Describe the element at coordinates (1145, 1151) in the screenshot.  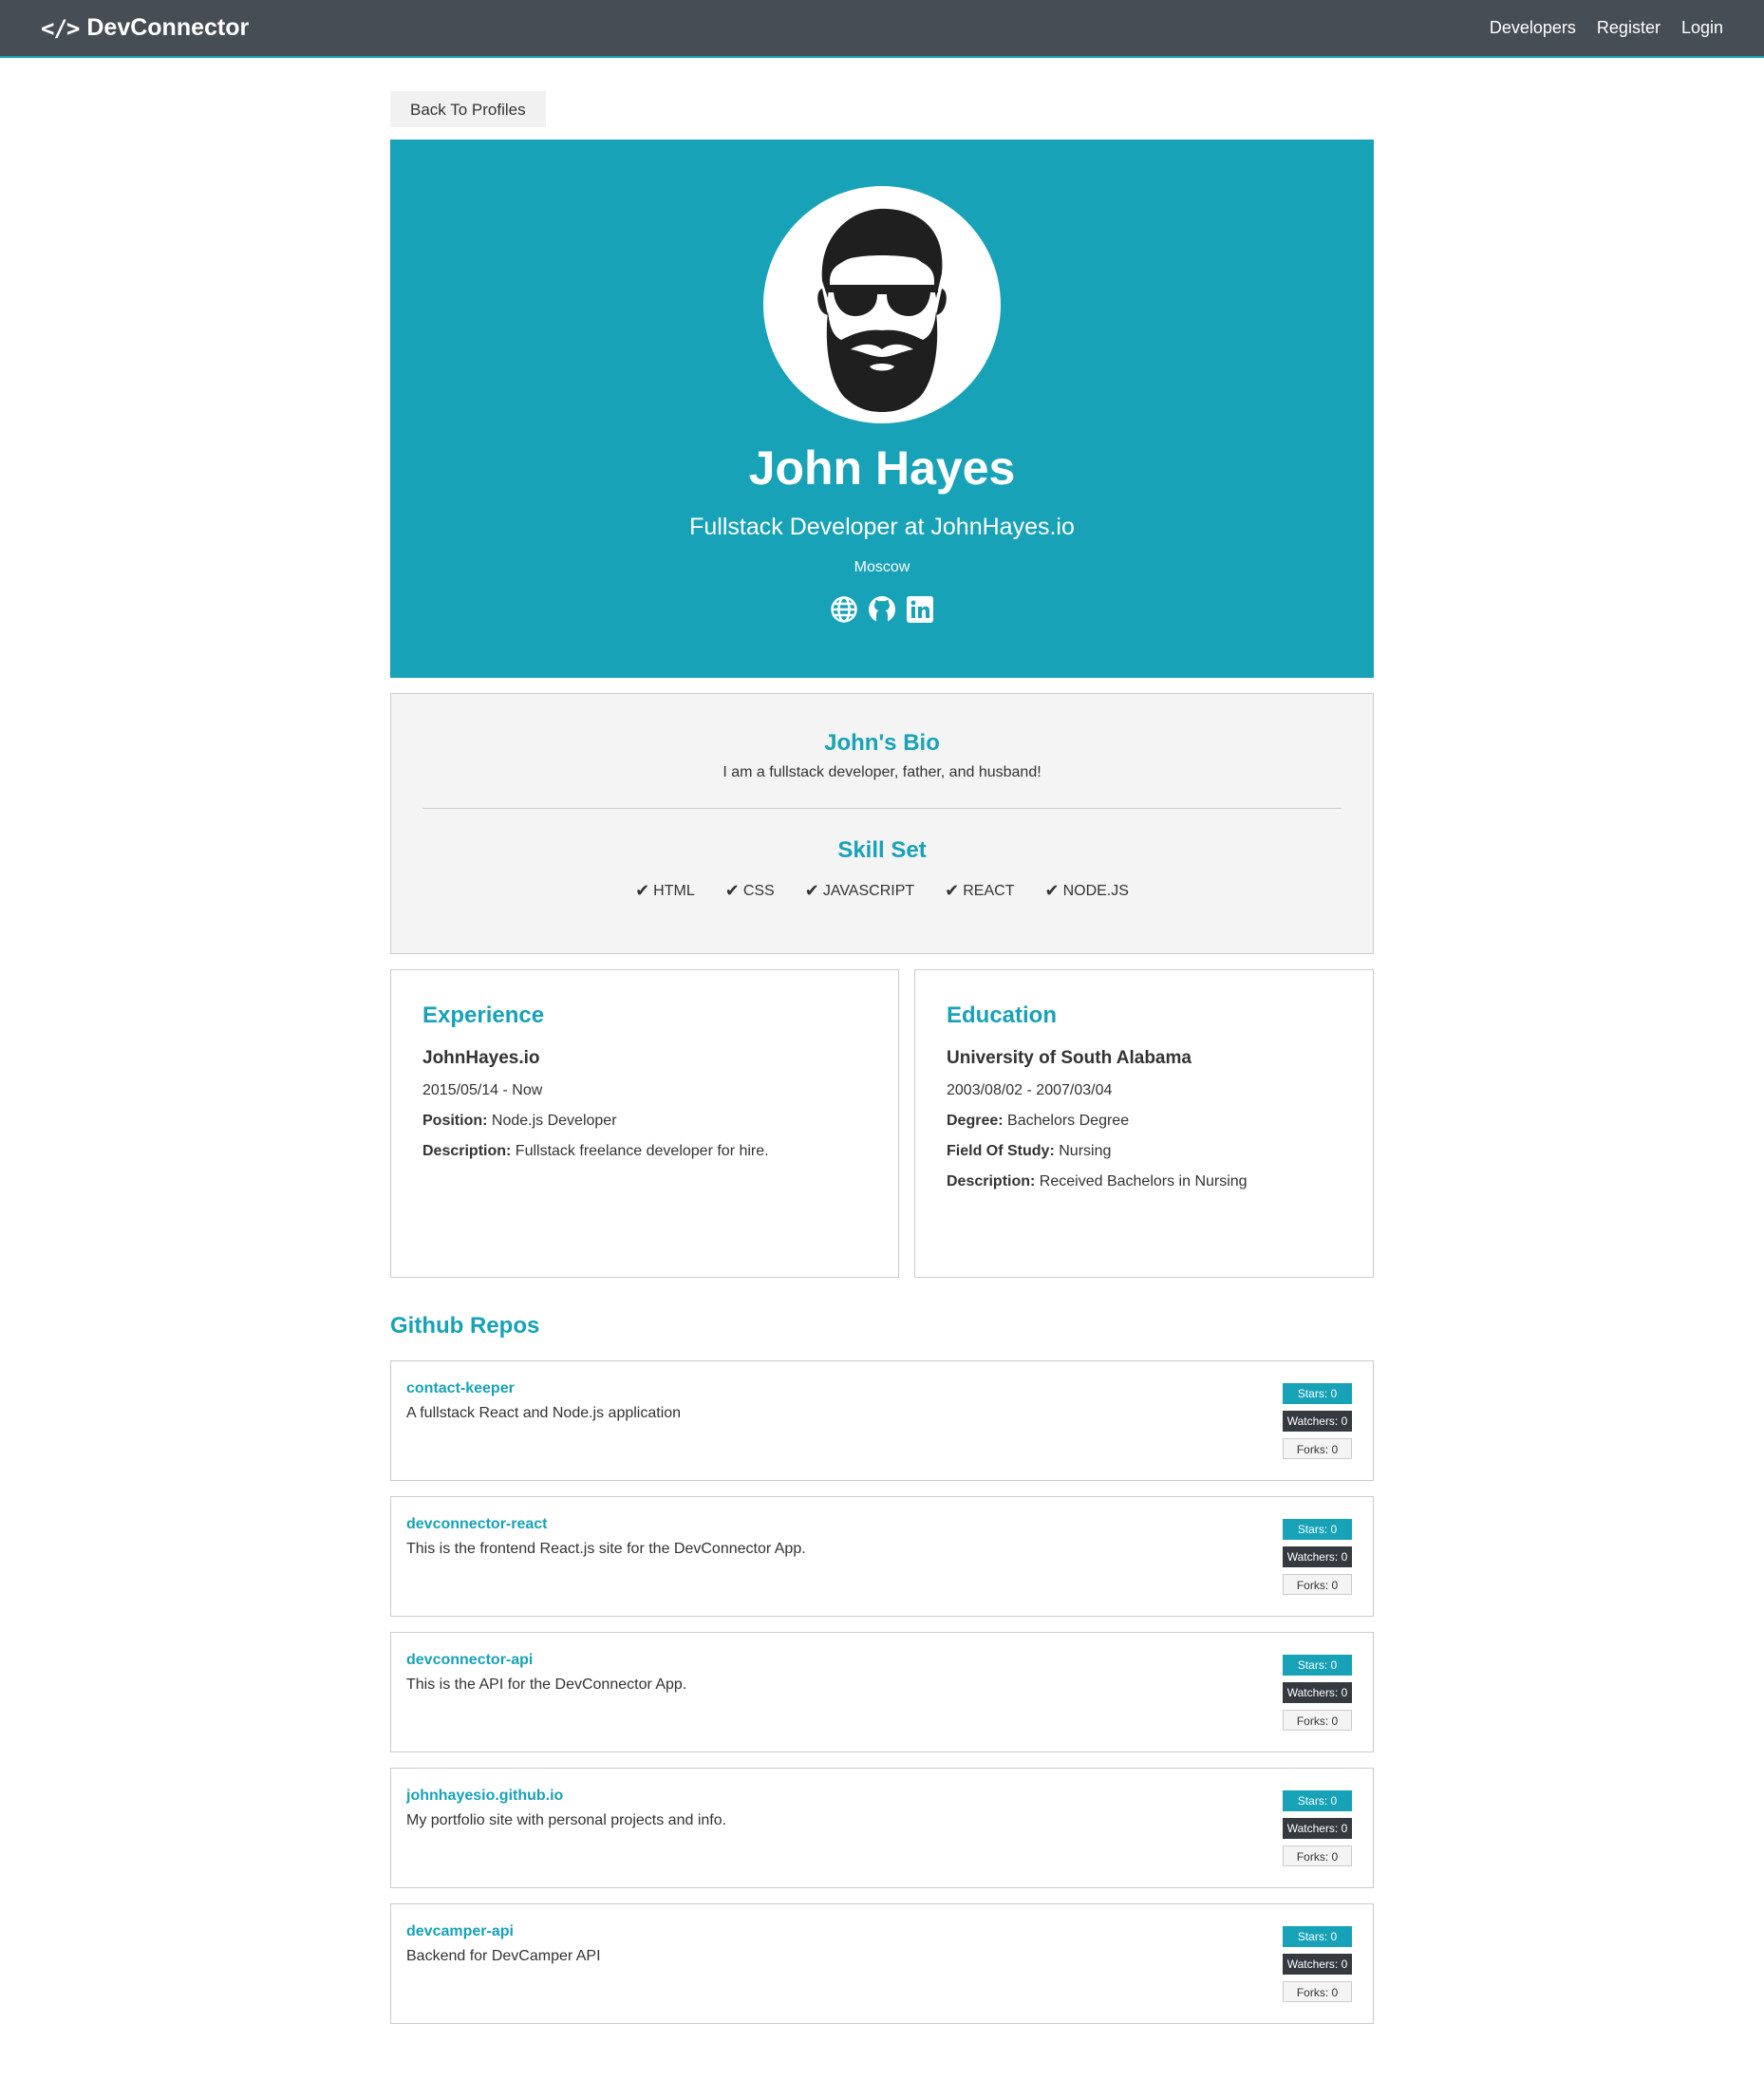
I see `education-field: Field Of Study: Nursing` at that location.